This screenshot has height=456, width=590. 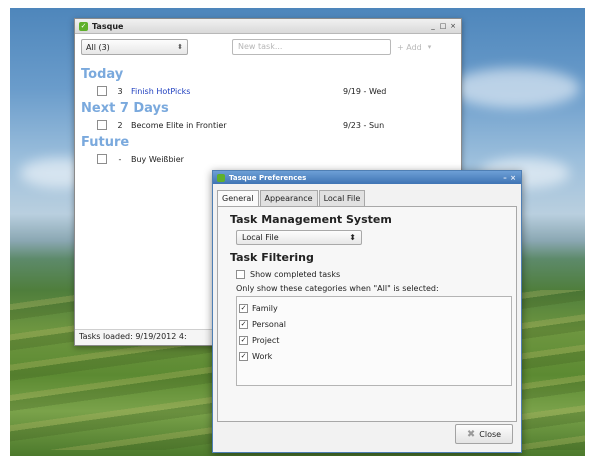 I want to click on pref-tabs: General Appearance Local File, so click(x=367, y=195).